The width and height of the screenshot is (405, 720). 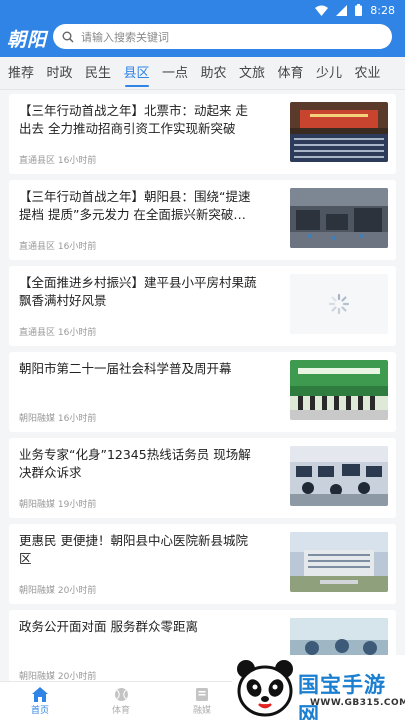 What do you see at coordinates (202, 694) in the screenshot?
I see `media-icon` at bounding box center [202, 694].